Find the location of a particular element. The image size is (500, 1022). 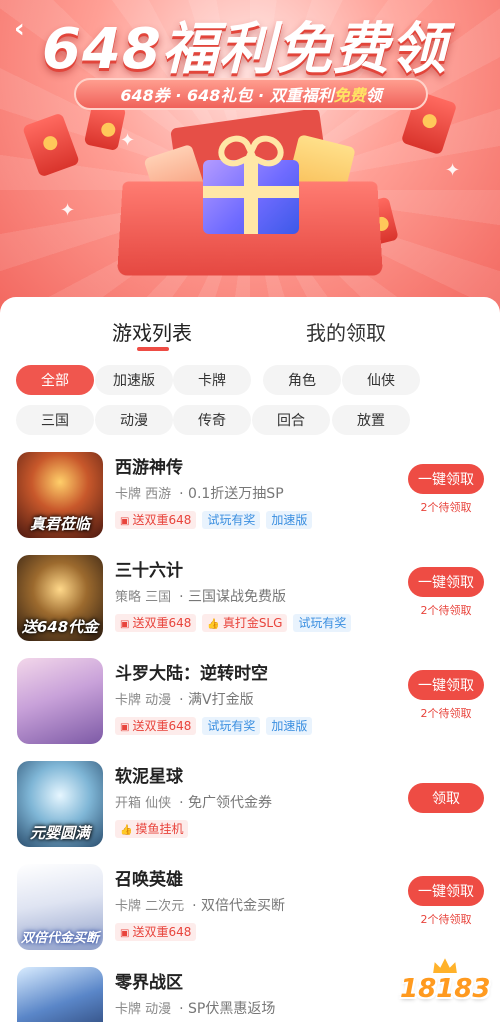

subtitle-text-end: 领 is located at coordinates (373, 95).